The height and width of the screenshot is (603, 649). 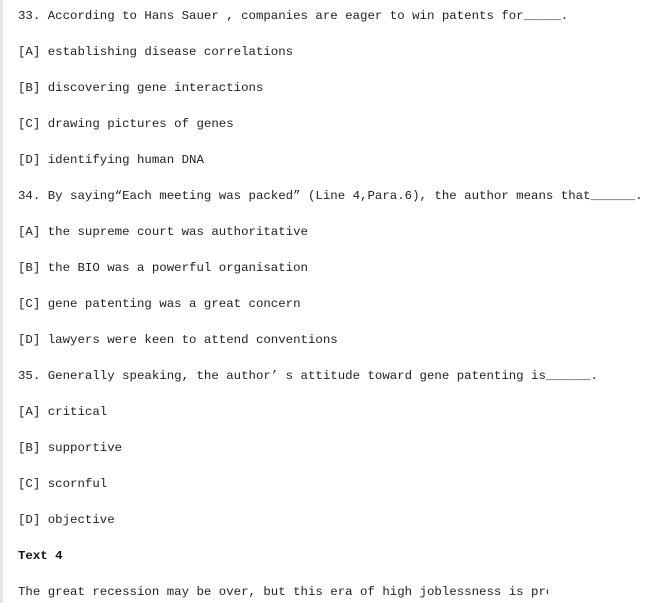 What do you see at coordinates (156, 52) in the screenshot?
I see `question-33-option-a: [A] establishing disease correlations` at bounding box center [156, 52].